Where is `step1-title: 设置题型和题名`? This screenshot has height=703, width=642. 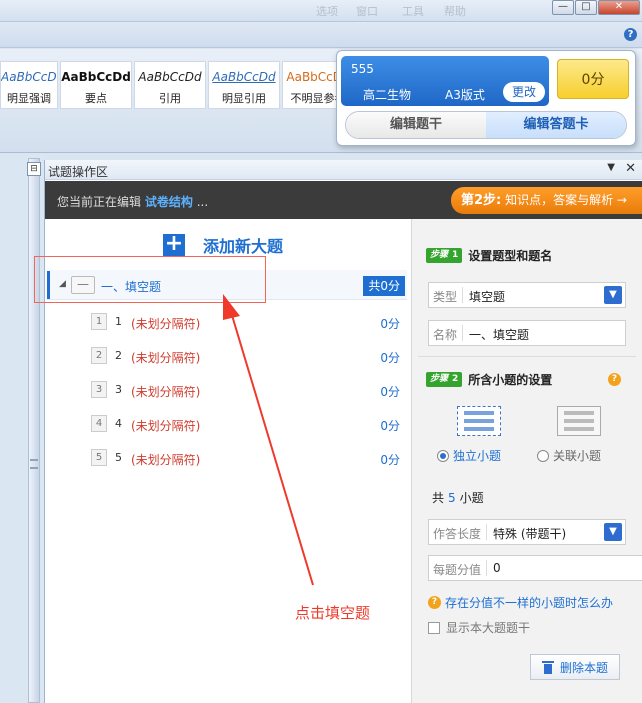
step1-title: 设置题型和题名 is located at coordinates (510, 256).